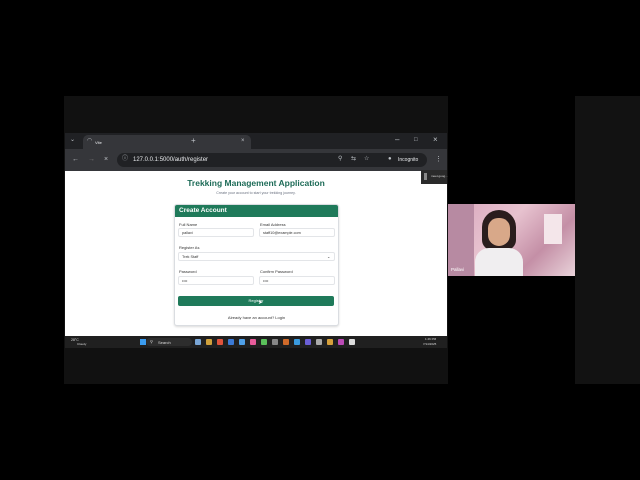 This screenshot has width=640, height=480. What do you see at coordinates (438, 159) in the screenshot?
I see `menu-icon: ⋮` at bounding box center [438, 159].